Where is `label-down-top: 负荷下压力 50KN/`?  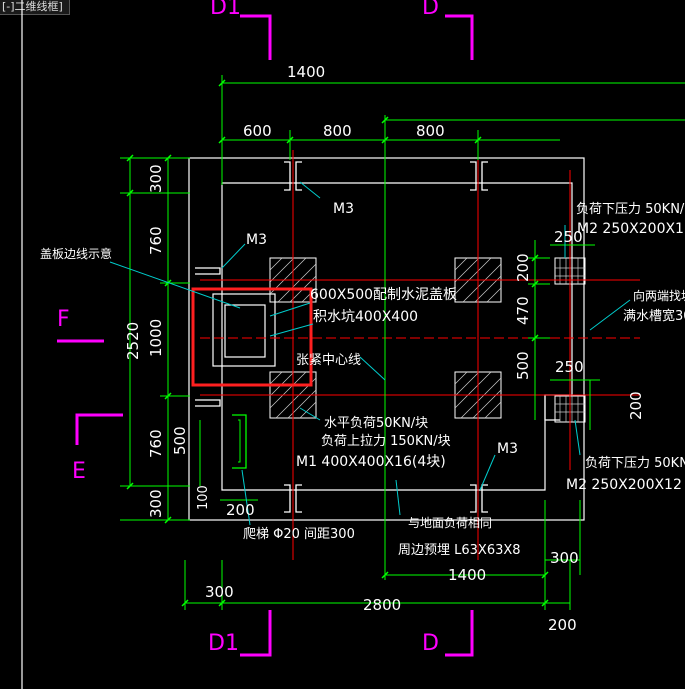 label-down-top: 负荷下压力 50KN/ is located at coordinates (630, 209).